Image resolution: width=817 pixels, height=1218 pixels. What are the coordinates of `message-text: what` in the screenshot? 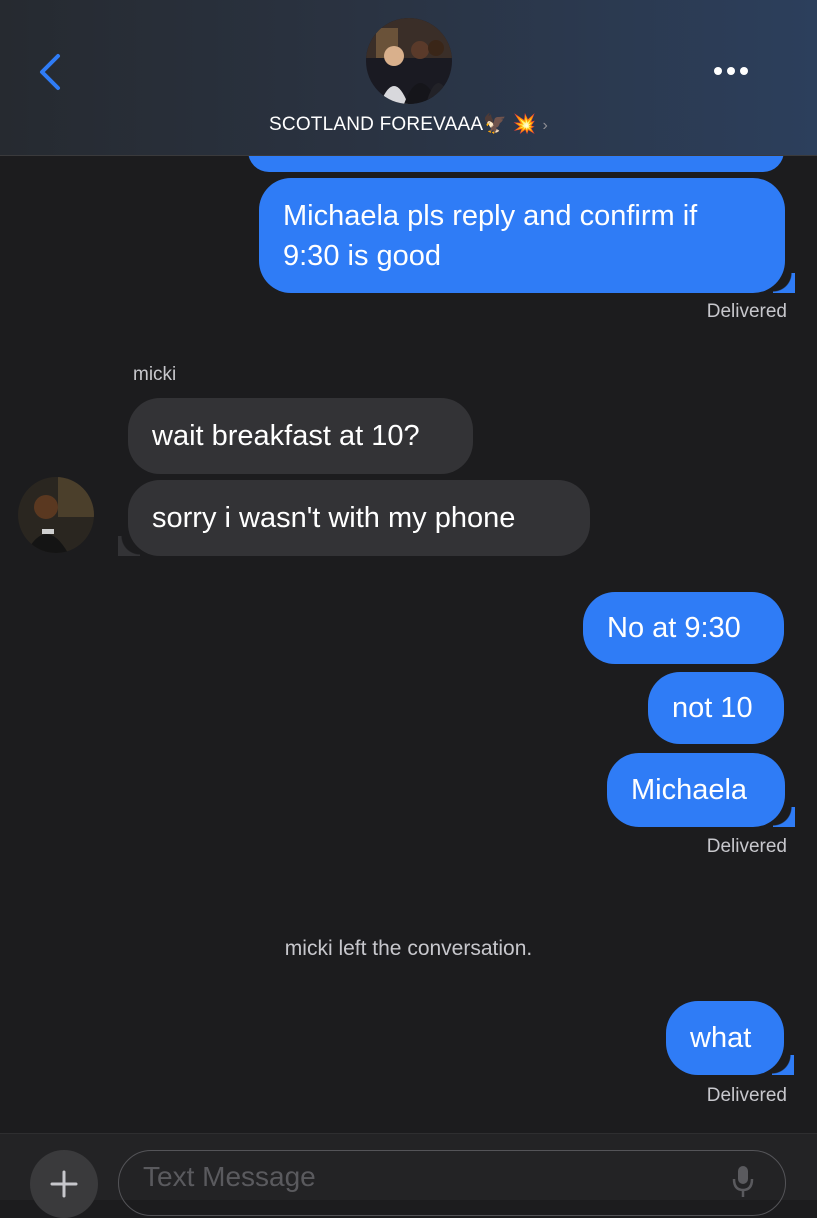 It's located at (721, 1038).